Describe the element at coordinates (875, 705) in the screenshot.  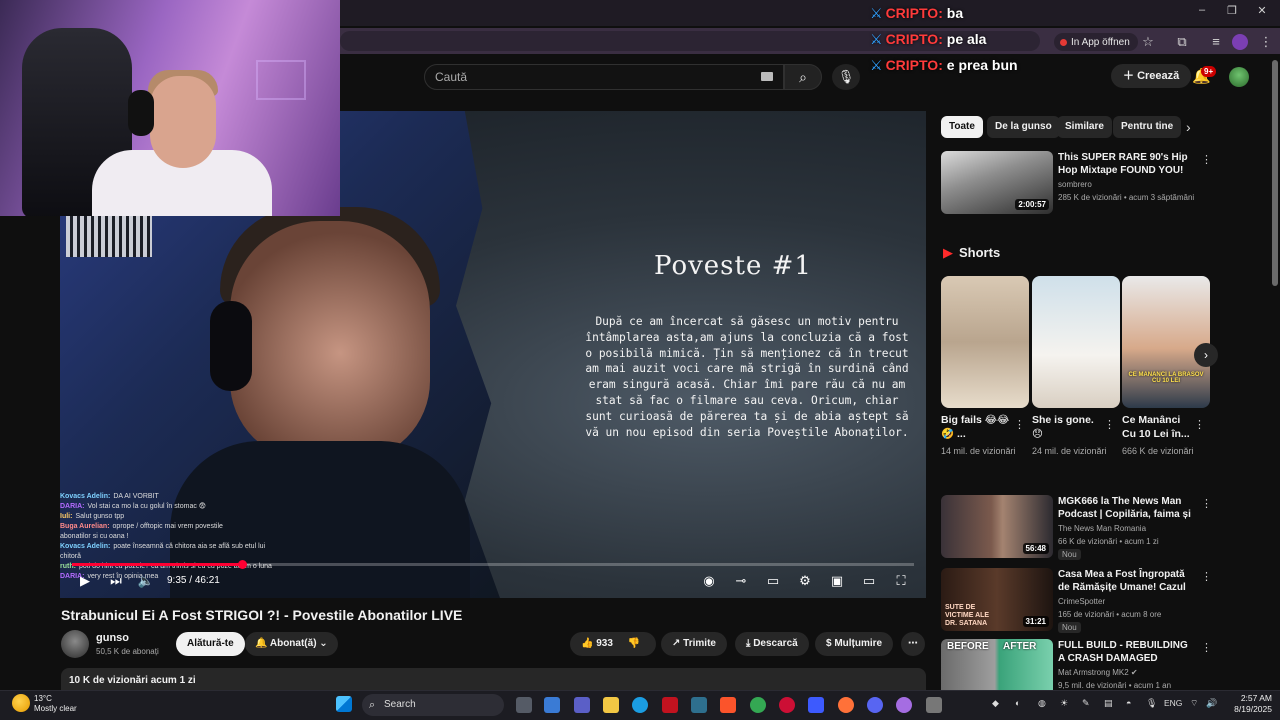
I see `discord-icon` at that location.